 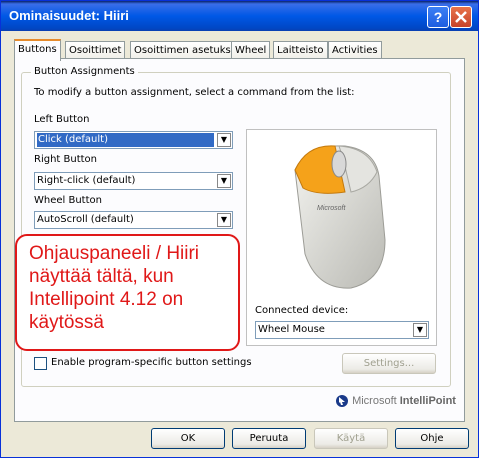 What do you see at coordinates (37, 50) in the screenshot?
I see `tab-buttons: Buttons` at bounding box center [37, 50].